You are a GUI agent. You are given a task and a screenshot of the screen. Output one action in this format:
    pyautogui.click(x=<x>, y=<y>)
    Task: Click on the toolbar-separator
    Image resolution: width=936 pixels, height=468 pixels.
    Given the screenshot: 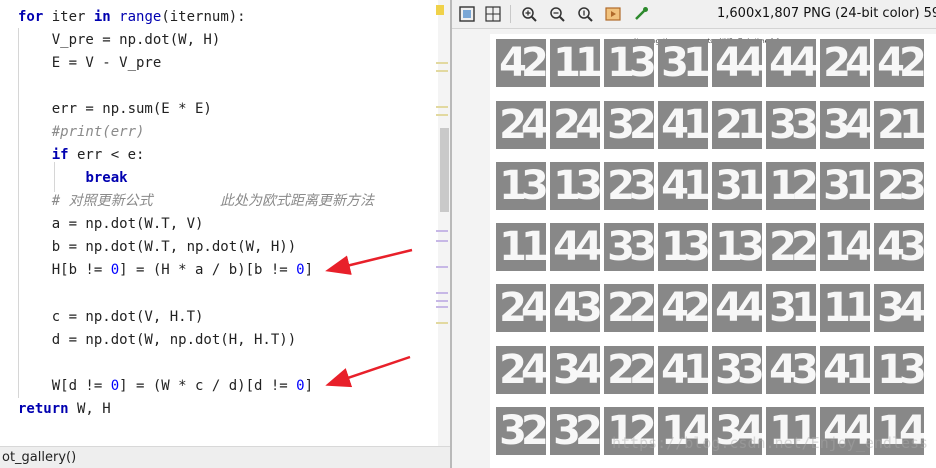 What is the action you would take?
    pyautogui.click(x=510, y=14)
    